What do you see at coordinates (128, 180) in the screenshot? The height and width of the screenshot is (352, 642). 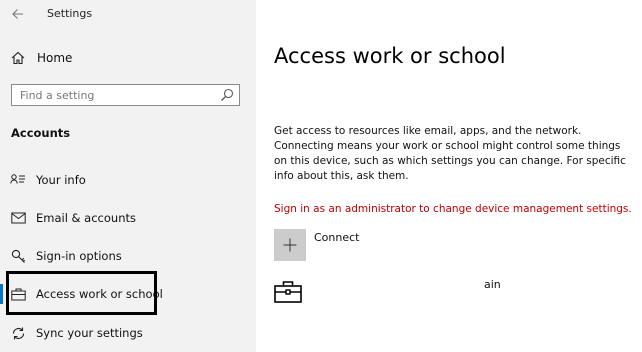 I see `nav-item-your-info: Your info` at bounding box center [128, 180].